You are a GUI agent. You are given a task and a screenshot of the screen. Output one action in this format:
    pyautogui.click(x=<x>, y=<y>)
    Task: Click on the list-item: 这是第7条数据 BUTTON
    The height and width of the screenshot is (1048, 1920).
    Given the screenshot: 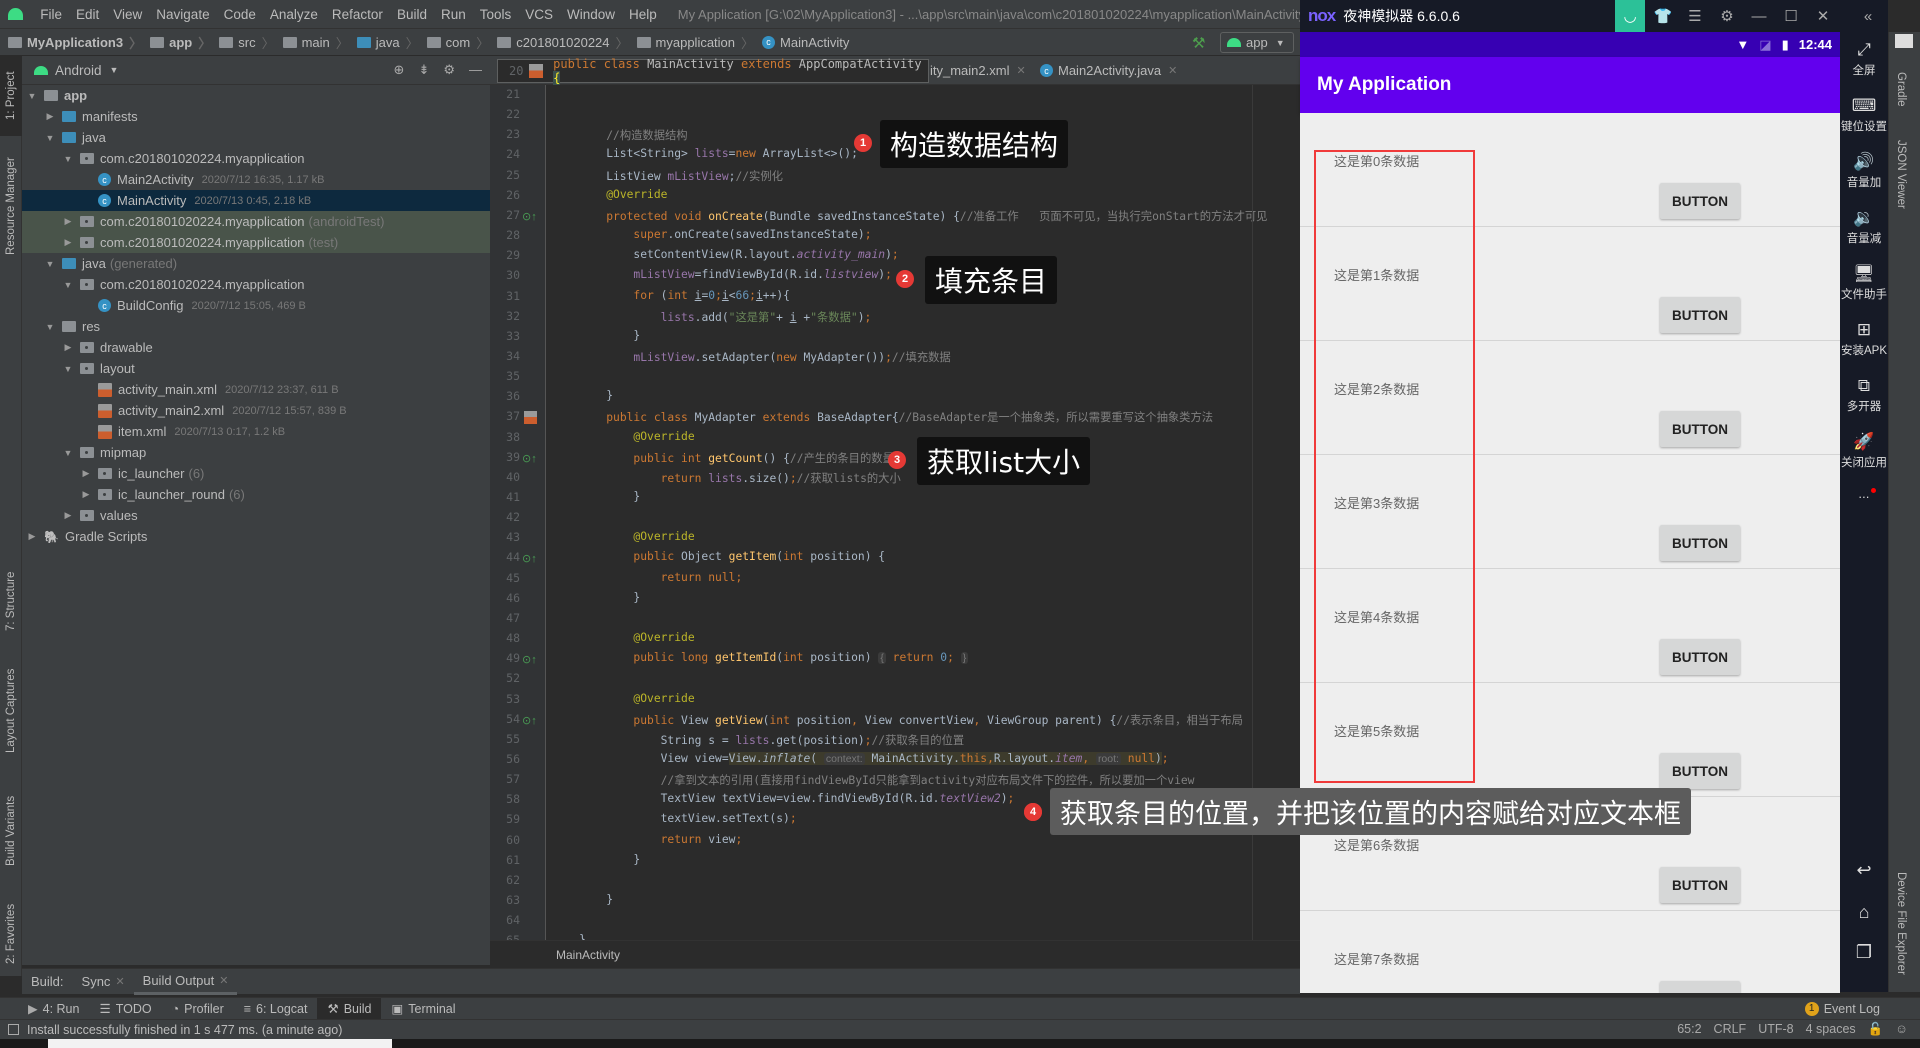 What is the action you would take?
    pyautogui.click(x=1570, y=952)
    